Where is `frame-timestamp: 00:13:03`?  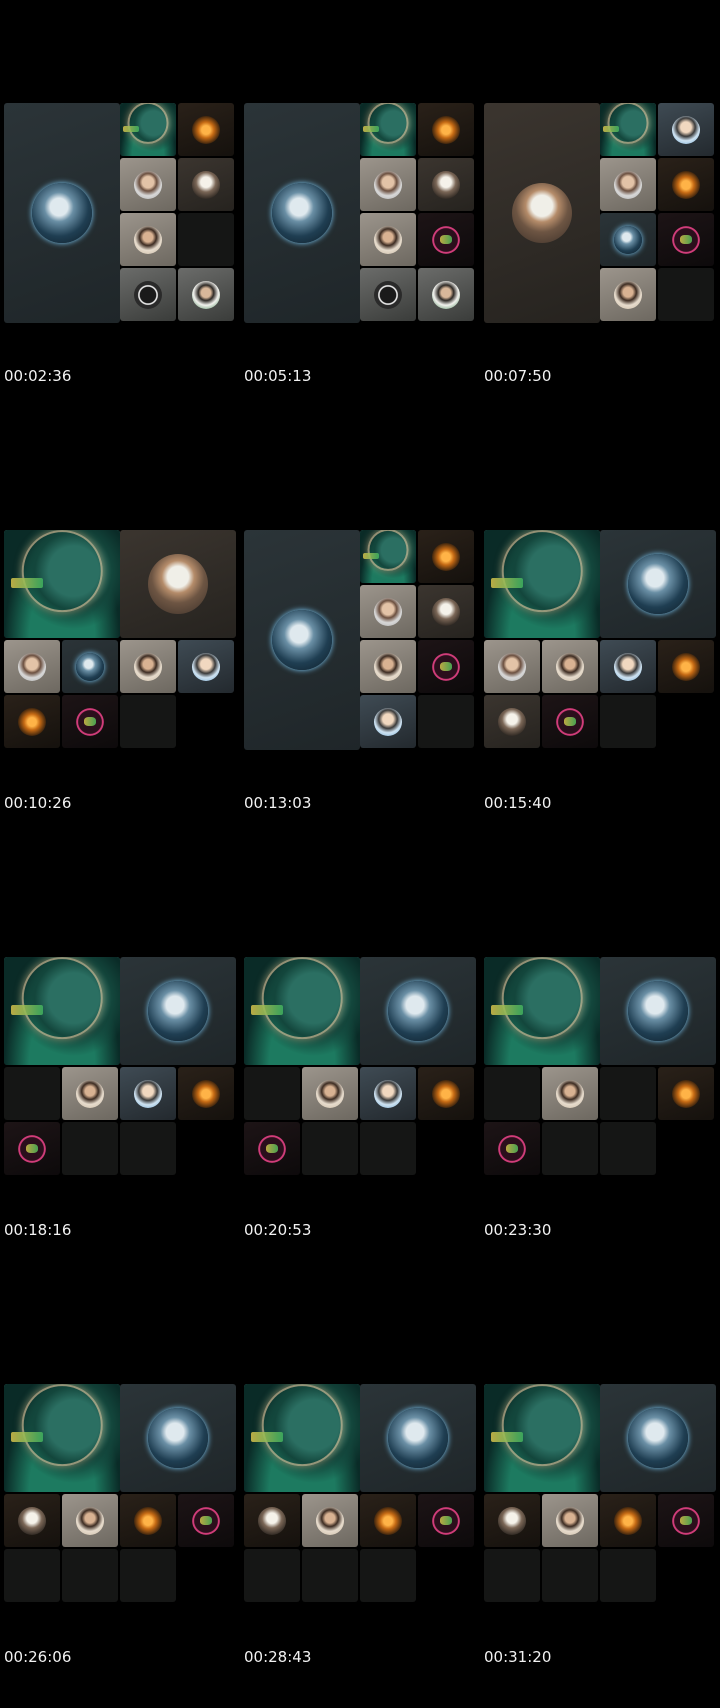 frame-timestamp: 00:13:03 is located at coordinates (278, 803).